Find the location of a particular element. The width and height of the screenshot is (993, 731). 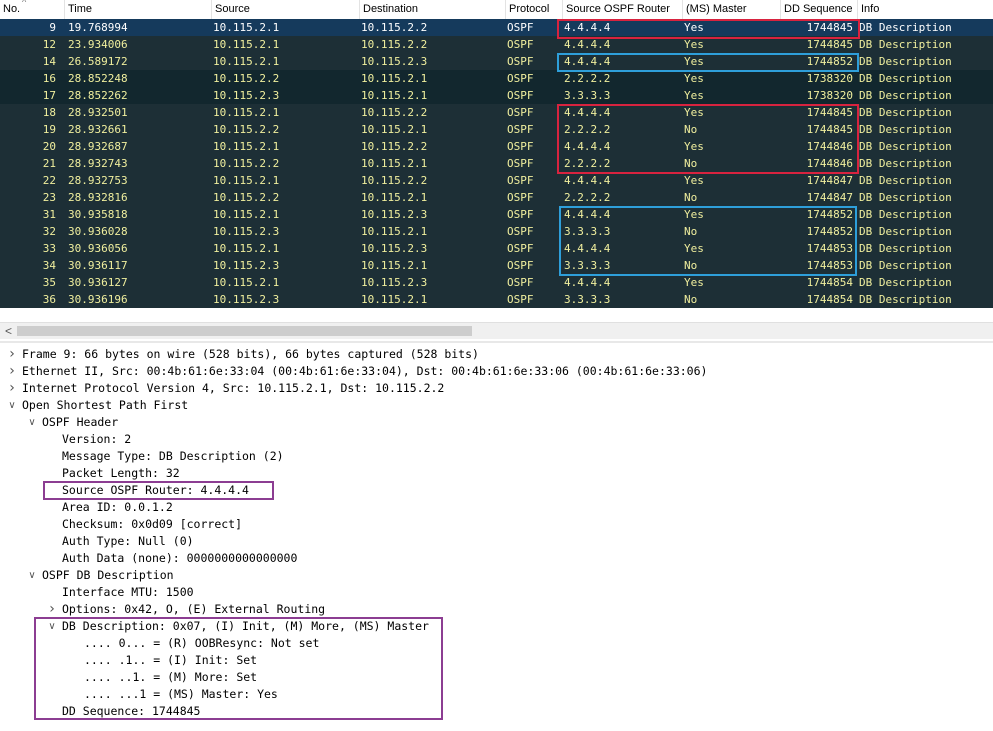

cell-no: 12 is located at coordinates (49, 44).